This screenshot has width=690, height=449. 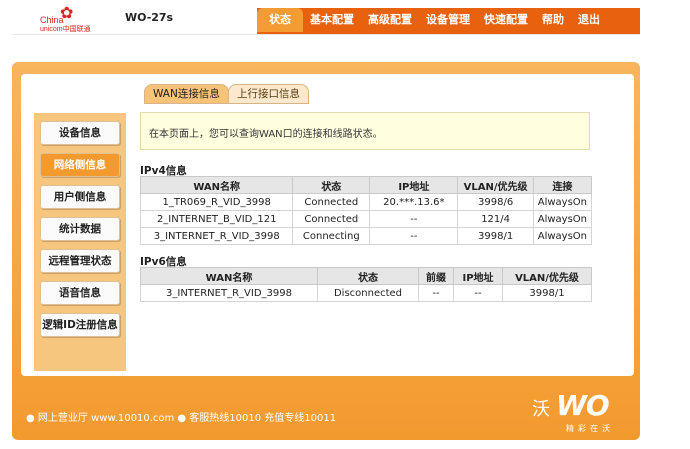 What do you see at coordinates (186, 94) in the screenshot?
I see `tab-wan-connection-info: WAN连接信息` at bounding box center [186, 94].